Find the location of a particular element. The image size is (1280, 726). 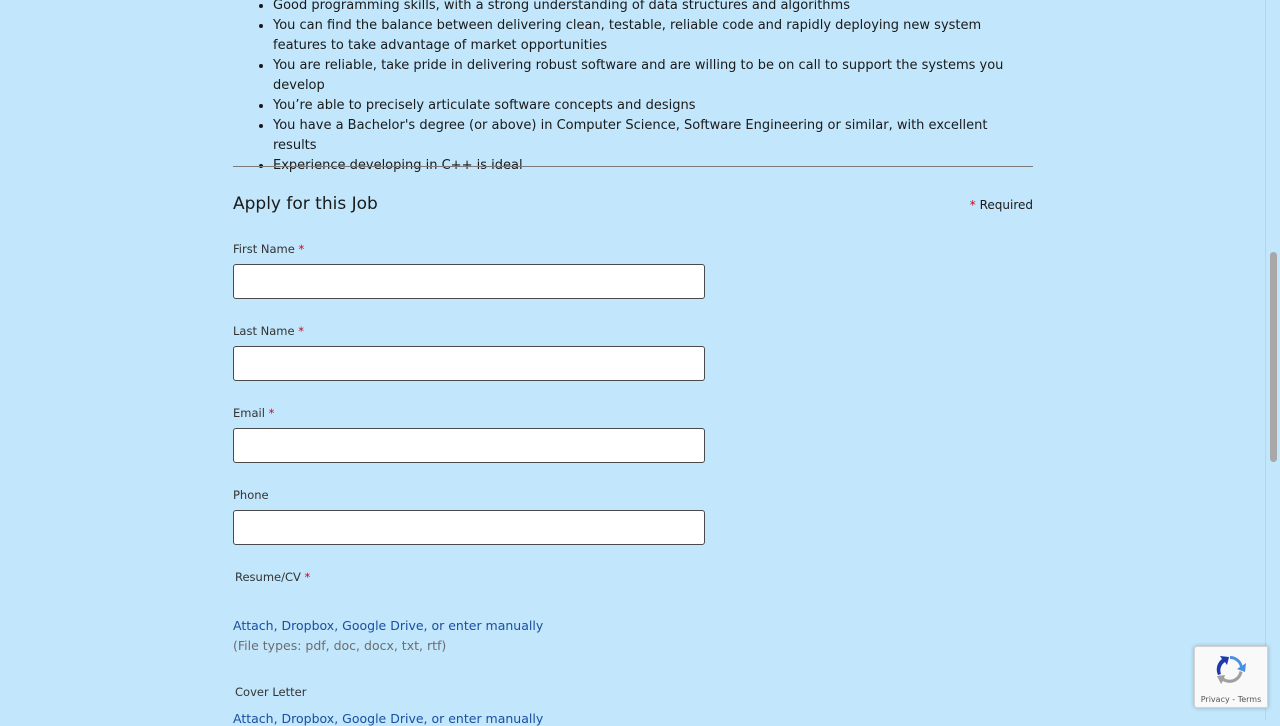

first-name-label-text: First Name is located at coordinates (264, 249).